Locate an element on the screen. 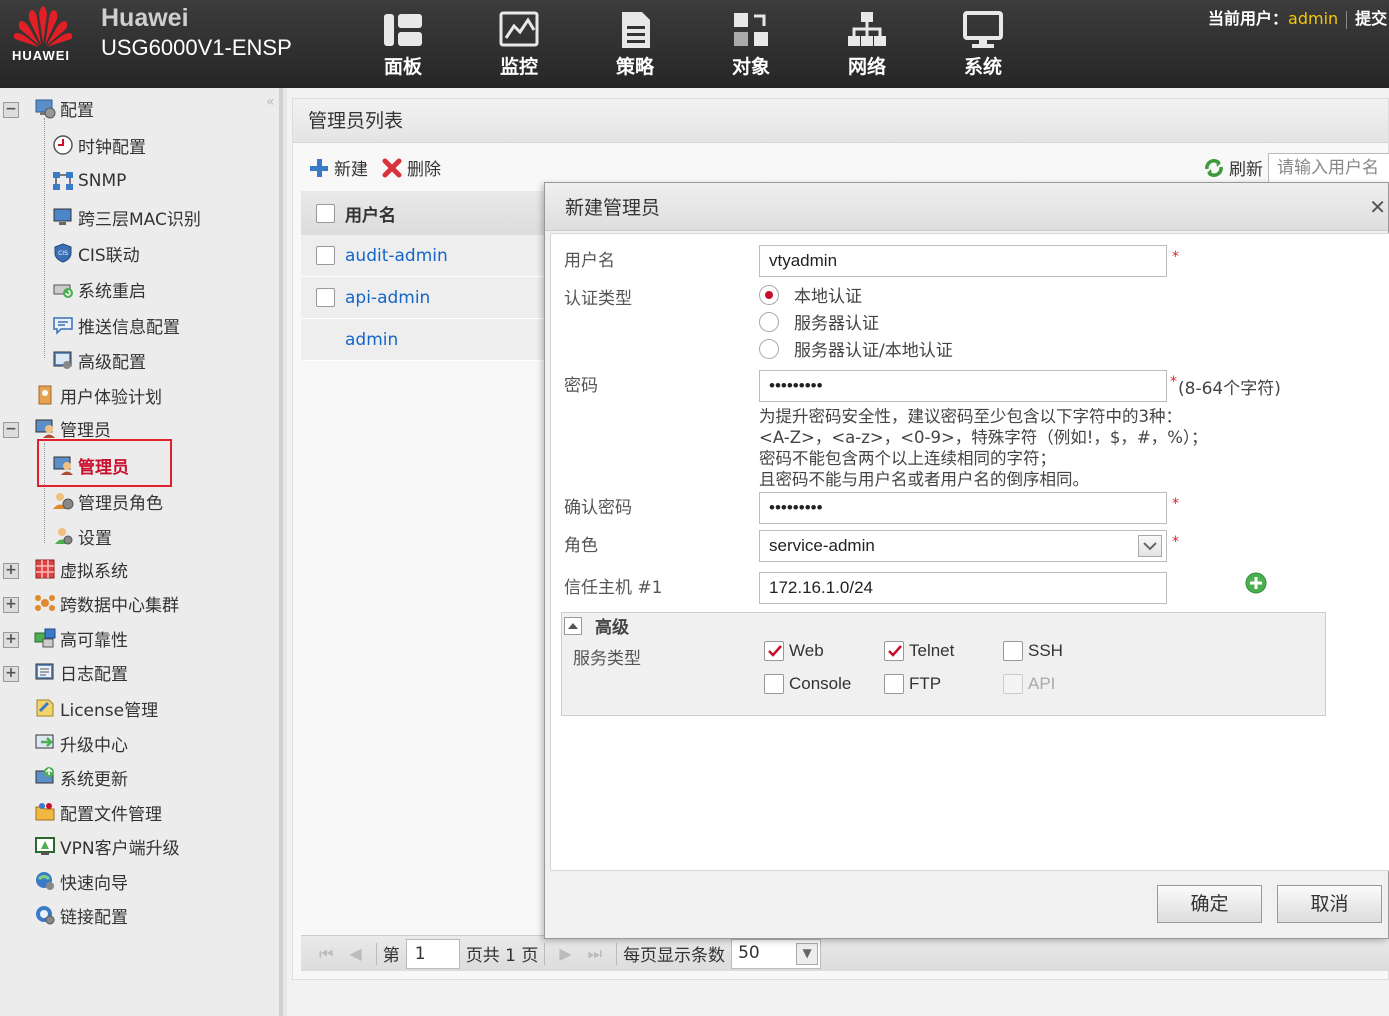 This screenshot has height=1016, width=1389. sidebar-item-link-config: 链接配置 is located at coordinates (81, 915).